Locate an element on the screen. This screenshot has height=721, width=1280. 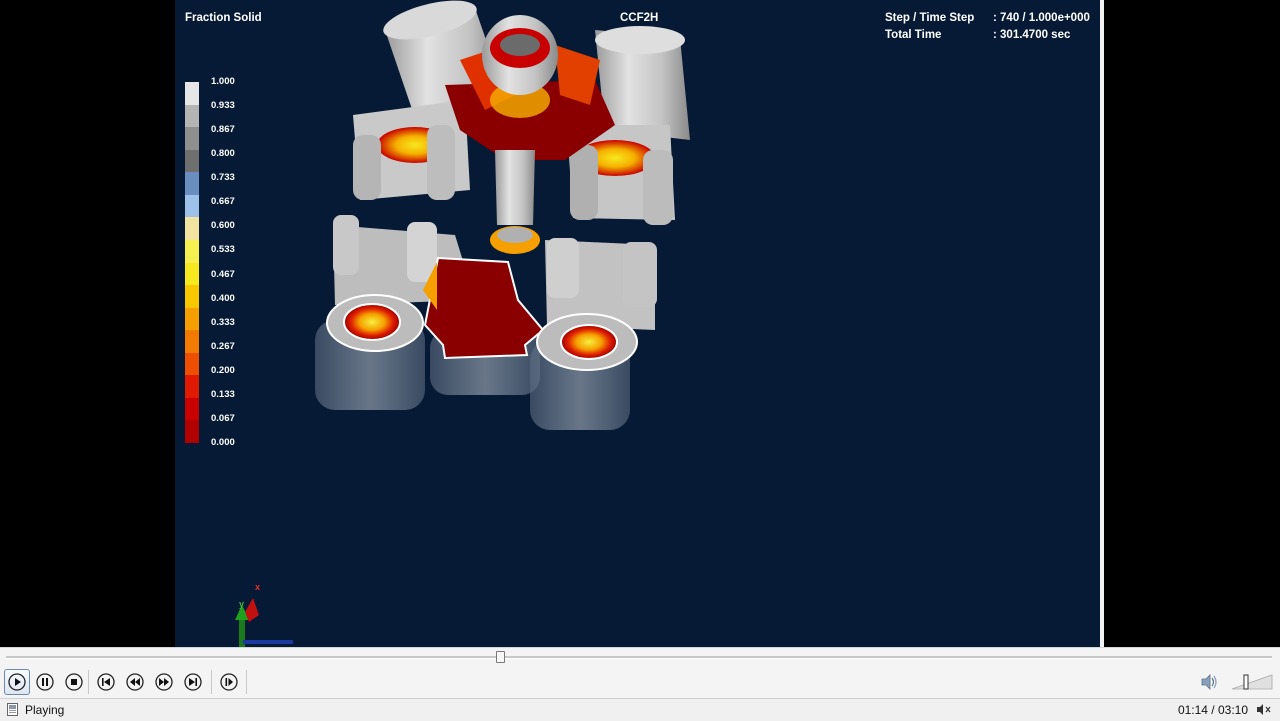
status-bar: Playing 01:14 / 03:10 is located at coordinates (640, 709).